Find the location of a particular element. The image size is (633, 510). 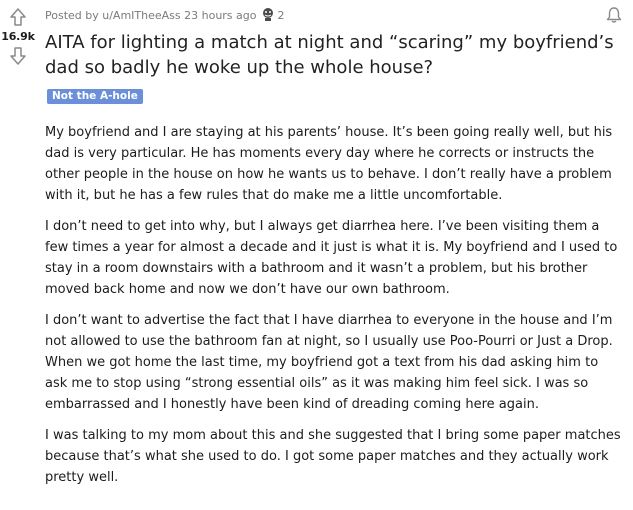

downvote-arrow-icon is located at coordinates (18, 56).